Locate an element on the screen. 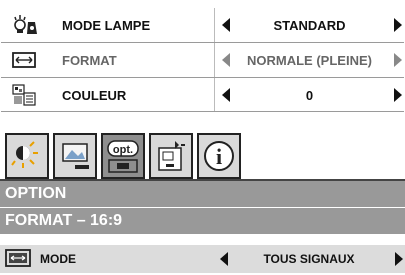 This screenshot has height=275, width=405. tab-setup is located at coordinates (171, 156).